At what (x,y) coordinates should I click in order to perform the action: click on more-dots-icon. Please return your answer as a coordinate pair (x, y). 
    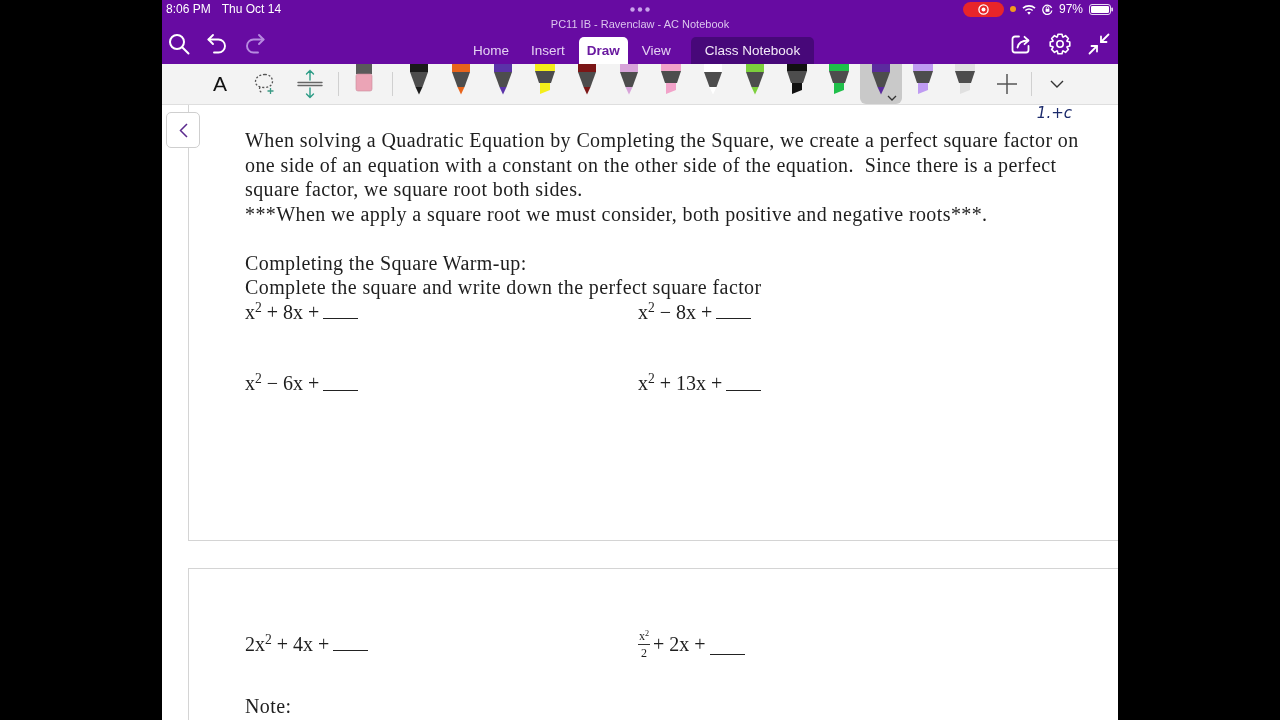
    Looking at the image, I should click on (639, 9).